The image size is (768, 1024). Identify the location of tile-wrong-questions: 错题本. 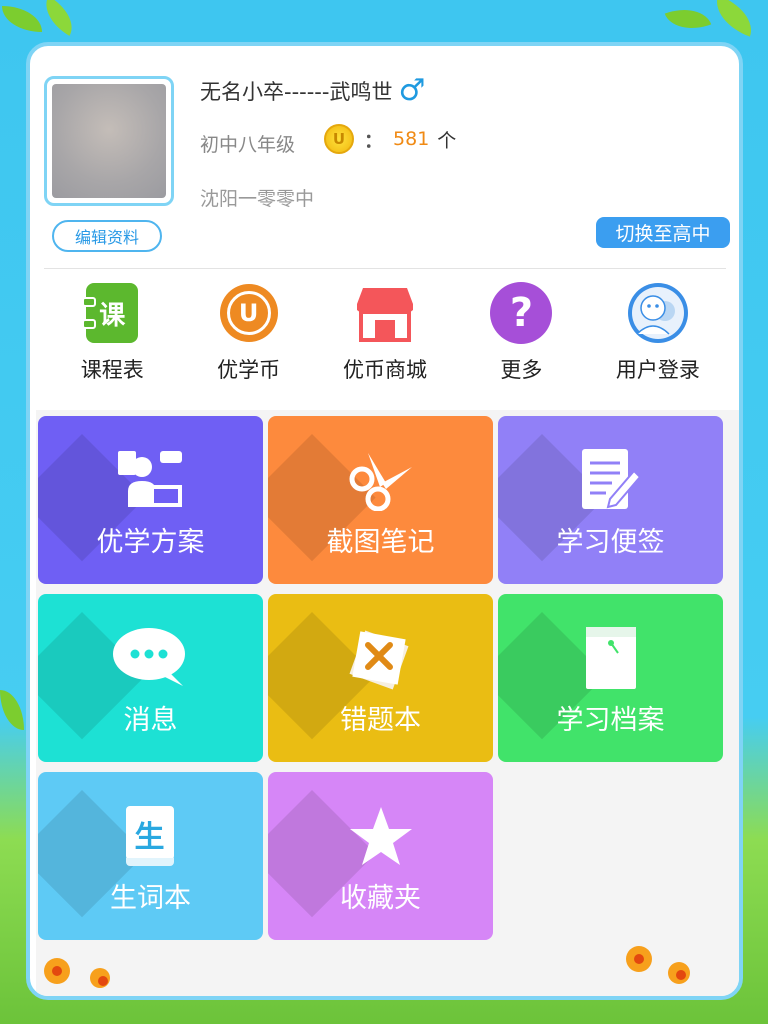
(380, 678).